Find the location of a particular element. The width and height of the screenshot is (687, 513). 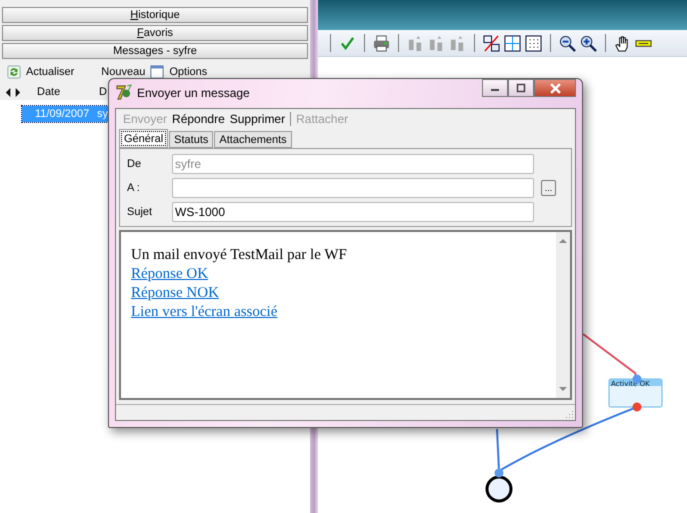

field-label: A : is located at coordinates (134, 188).